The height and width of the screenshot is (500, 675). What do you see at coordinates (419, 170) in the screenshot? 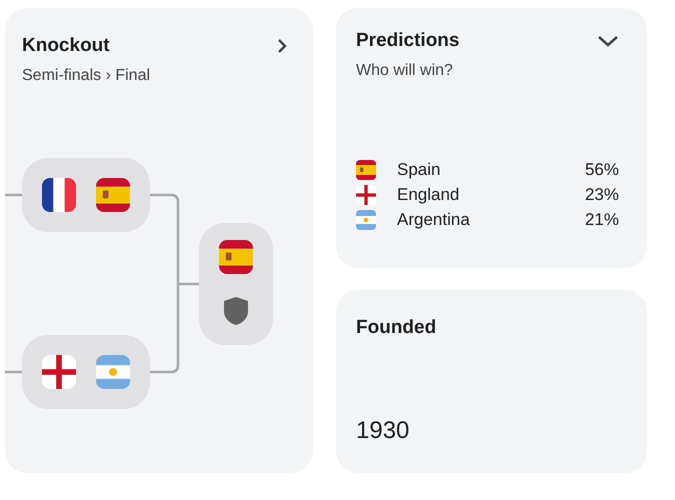
I see `team-name: Spain` at bounding box center [419, 170].